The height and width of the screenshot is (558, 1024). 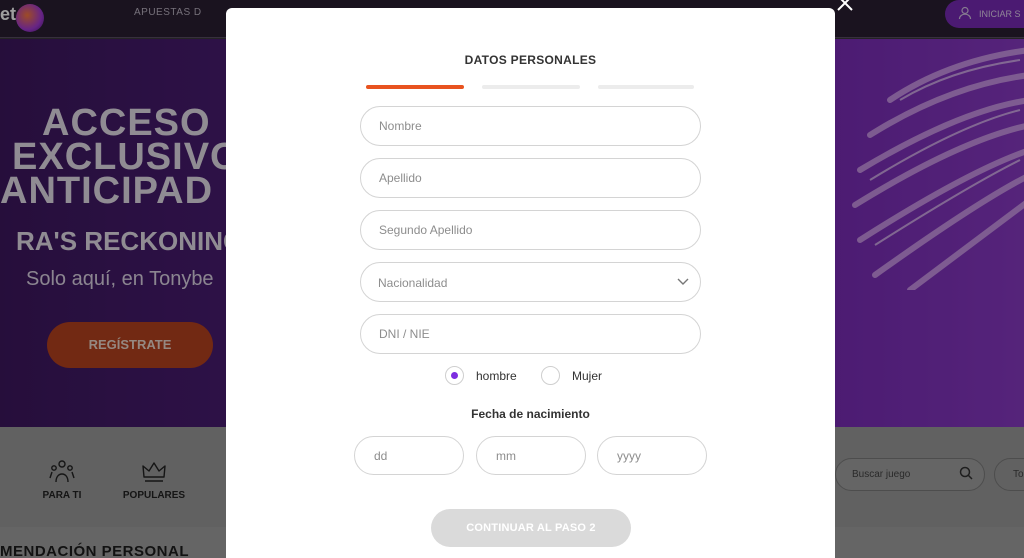 I want to click on segundo-apellido-input, so click(x=530, y=230).